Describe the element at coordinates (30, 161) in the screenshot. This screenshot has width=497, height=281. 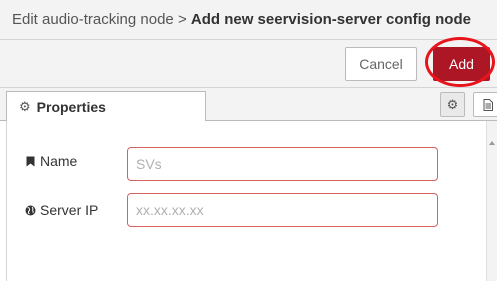
I see `bookmark-icon` at that location.